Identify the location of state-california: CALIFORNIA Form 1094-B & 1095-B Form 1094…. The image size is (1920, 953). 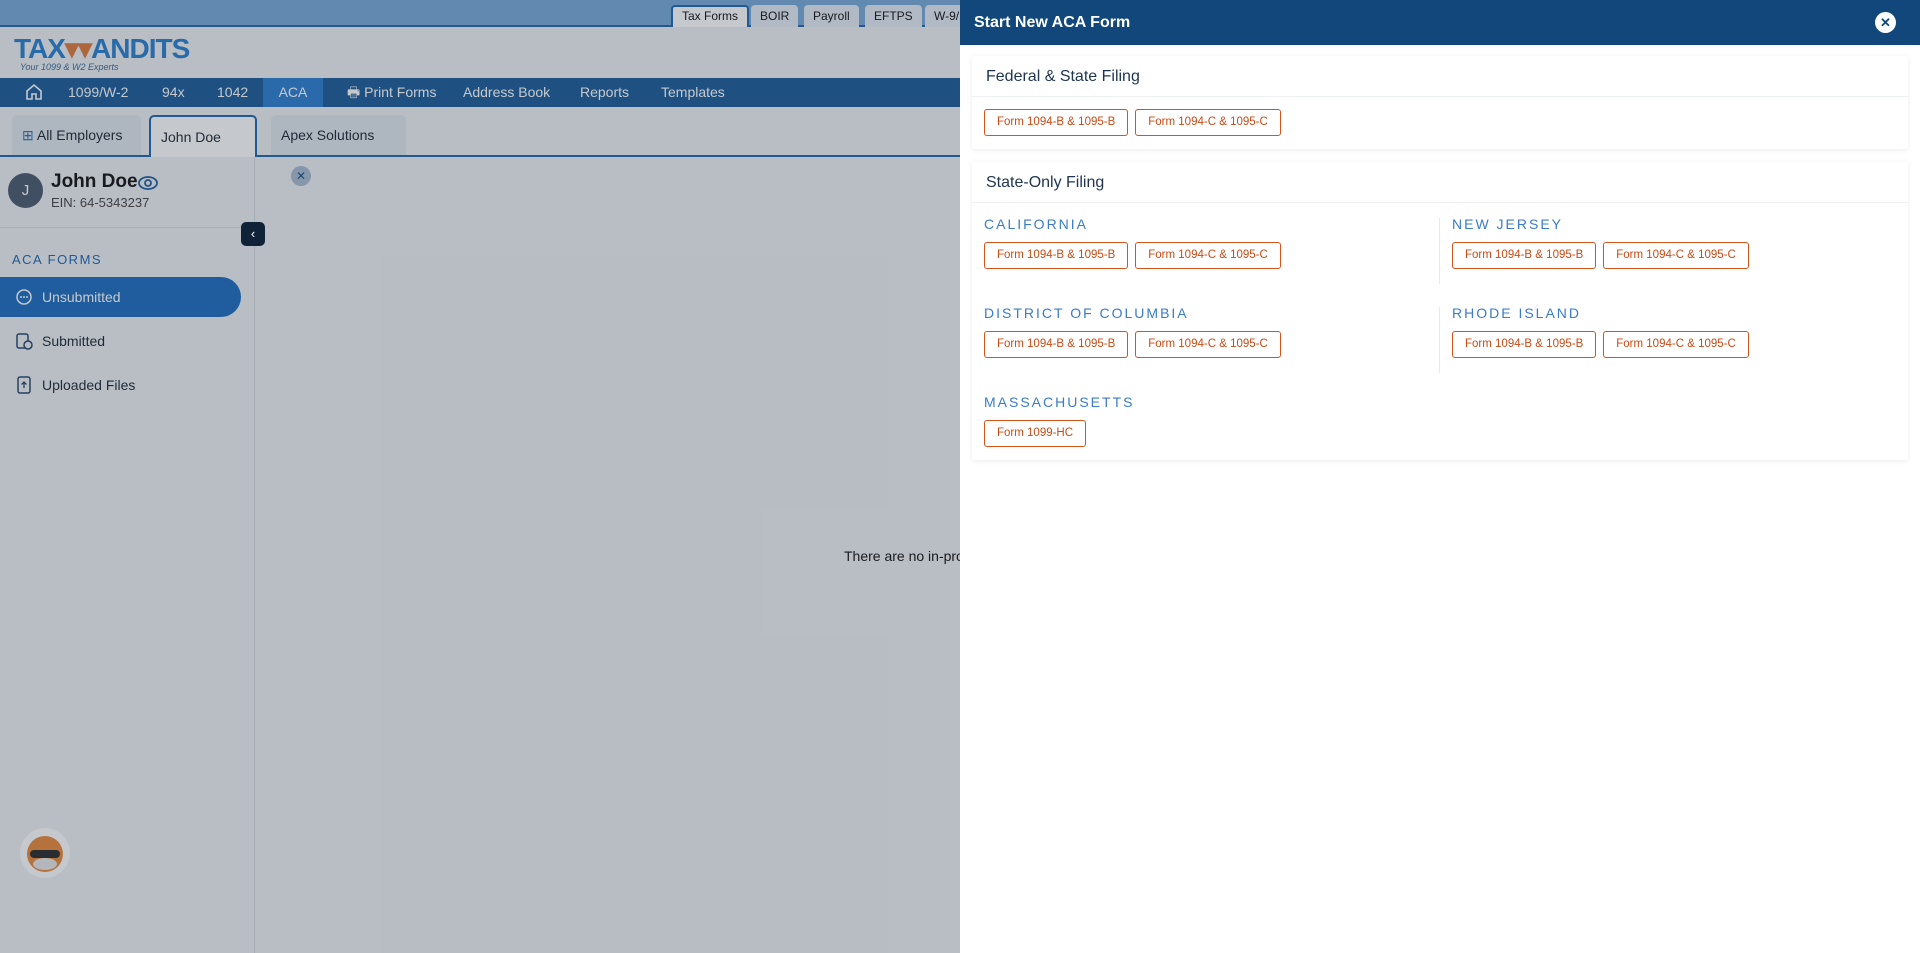
(1136, 242).